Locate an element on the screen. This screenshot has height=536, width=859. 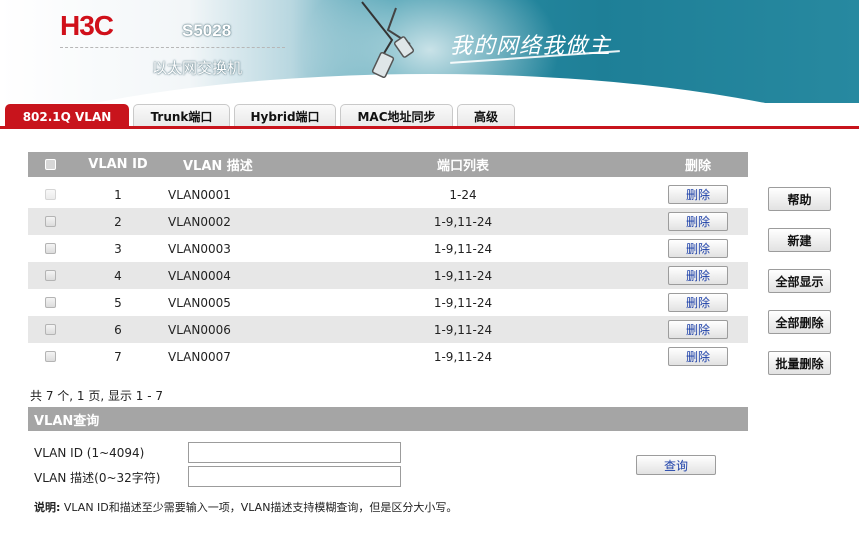
table-row: 6 VLAN0006 1-9,11-24 删除 is located at coordinates (388, 329).